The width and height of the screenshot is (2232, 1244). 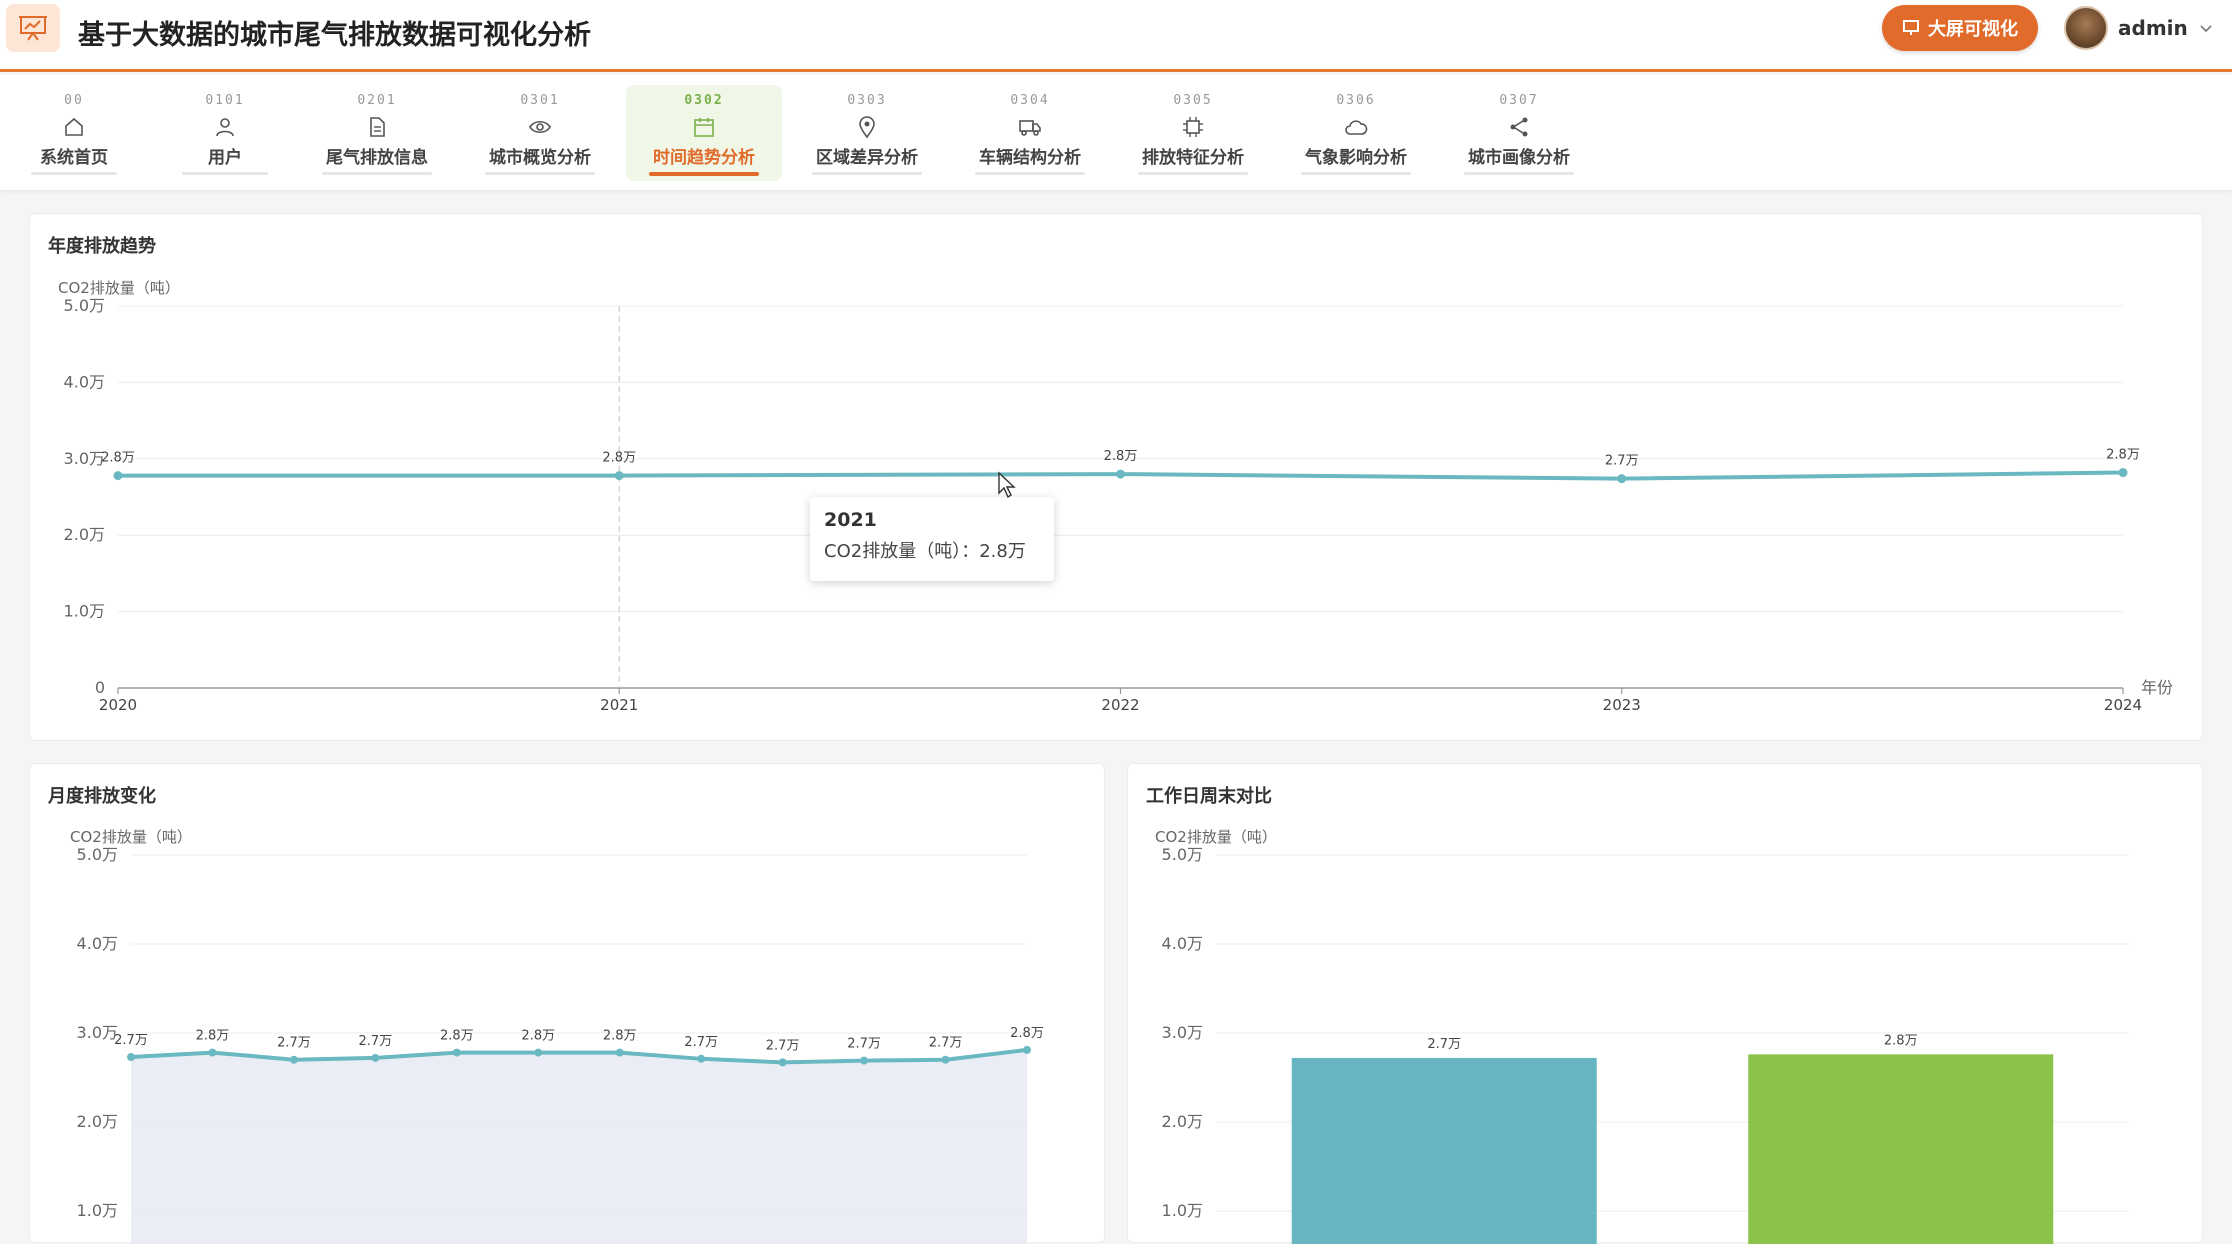 What do you see at coordinates (932, 539) in the screenshot?
I see `chart-tooltip: 2021 CO2排放量（吨）：2.8万` at bounding box center [932, 539].